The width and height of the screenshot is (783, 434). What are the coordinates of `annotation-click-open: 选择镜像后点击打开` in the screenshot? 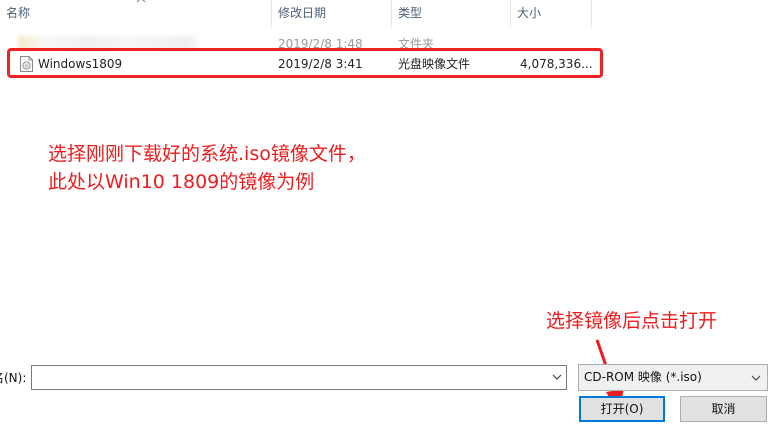 It's located at (632, 321).